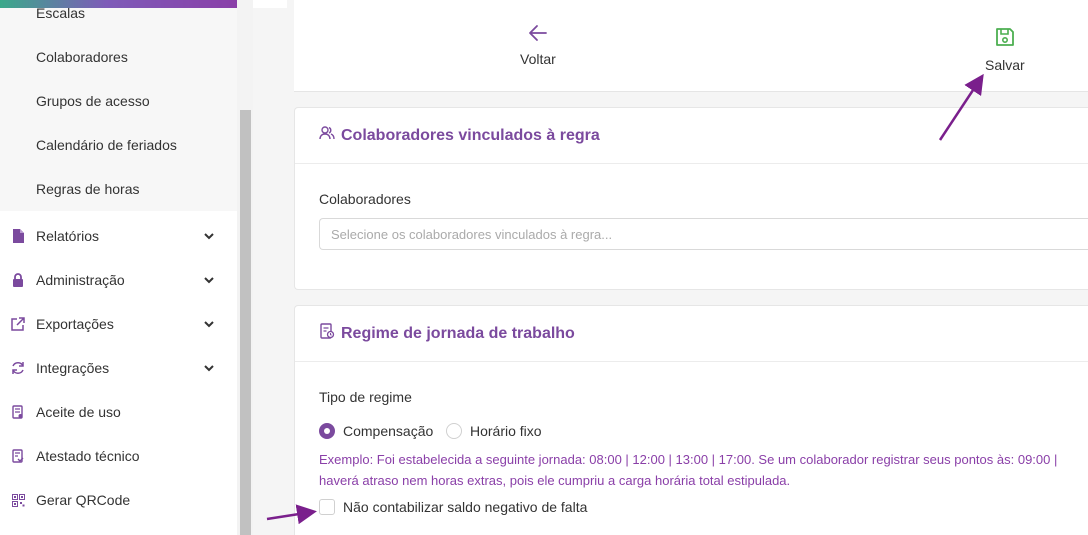 The width and height of the screenshot is (1088, 535). I want to click on sidebar-item-label: Gerar QRCode, so click(83, 500).